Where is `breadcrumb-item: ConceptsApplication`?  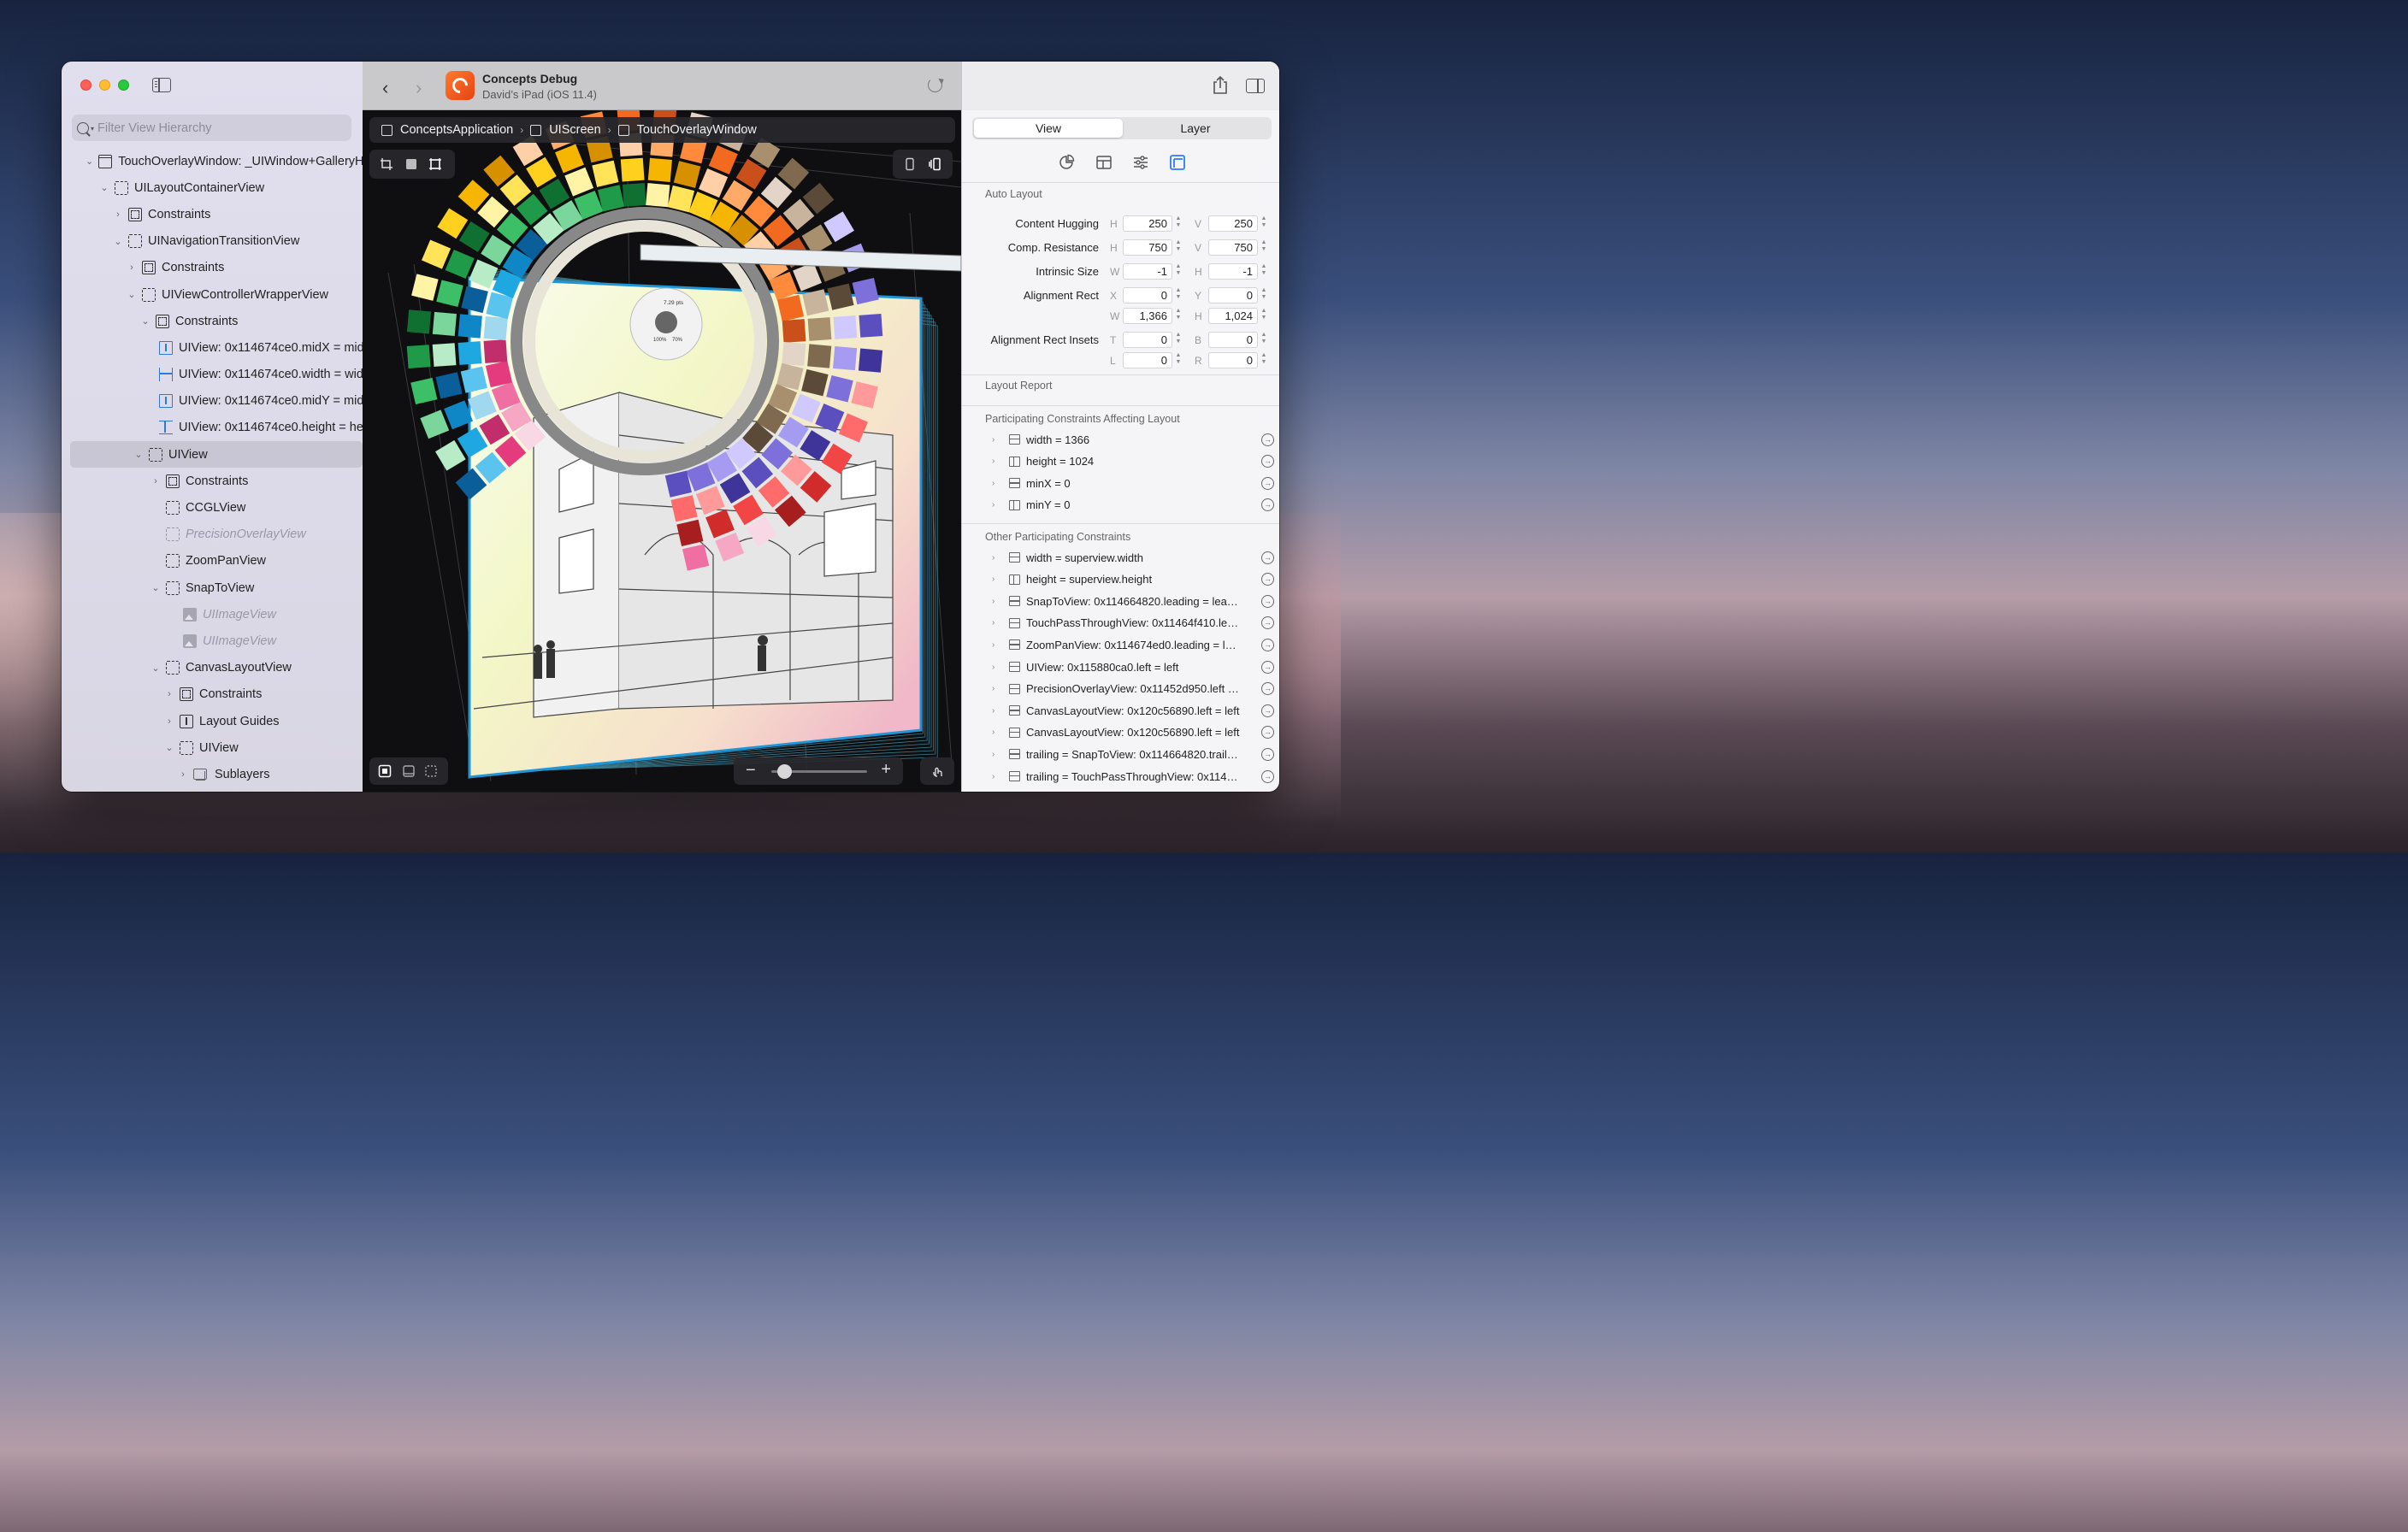
breadcrumb-item: ConceptsApplication is located at coordinates (456, 130).